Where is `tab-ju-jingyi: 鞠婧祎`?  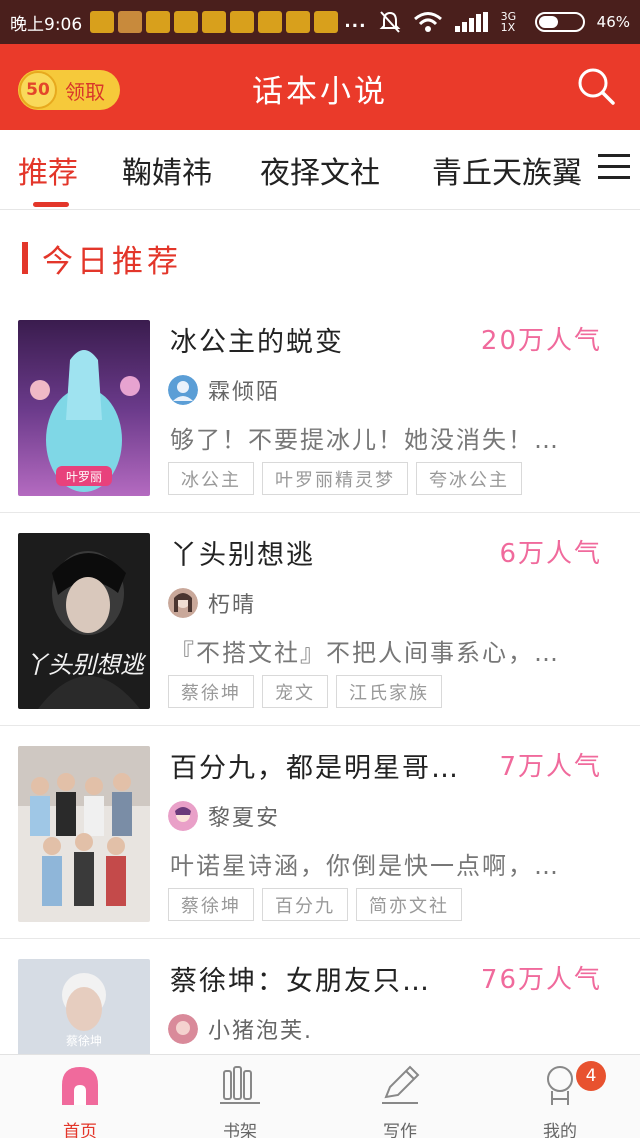 tab-ju-jingyi: 鞠婧祎 is located at coordinates (167, 170).